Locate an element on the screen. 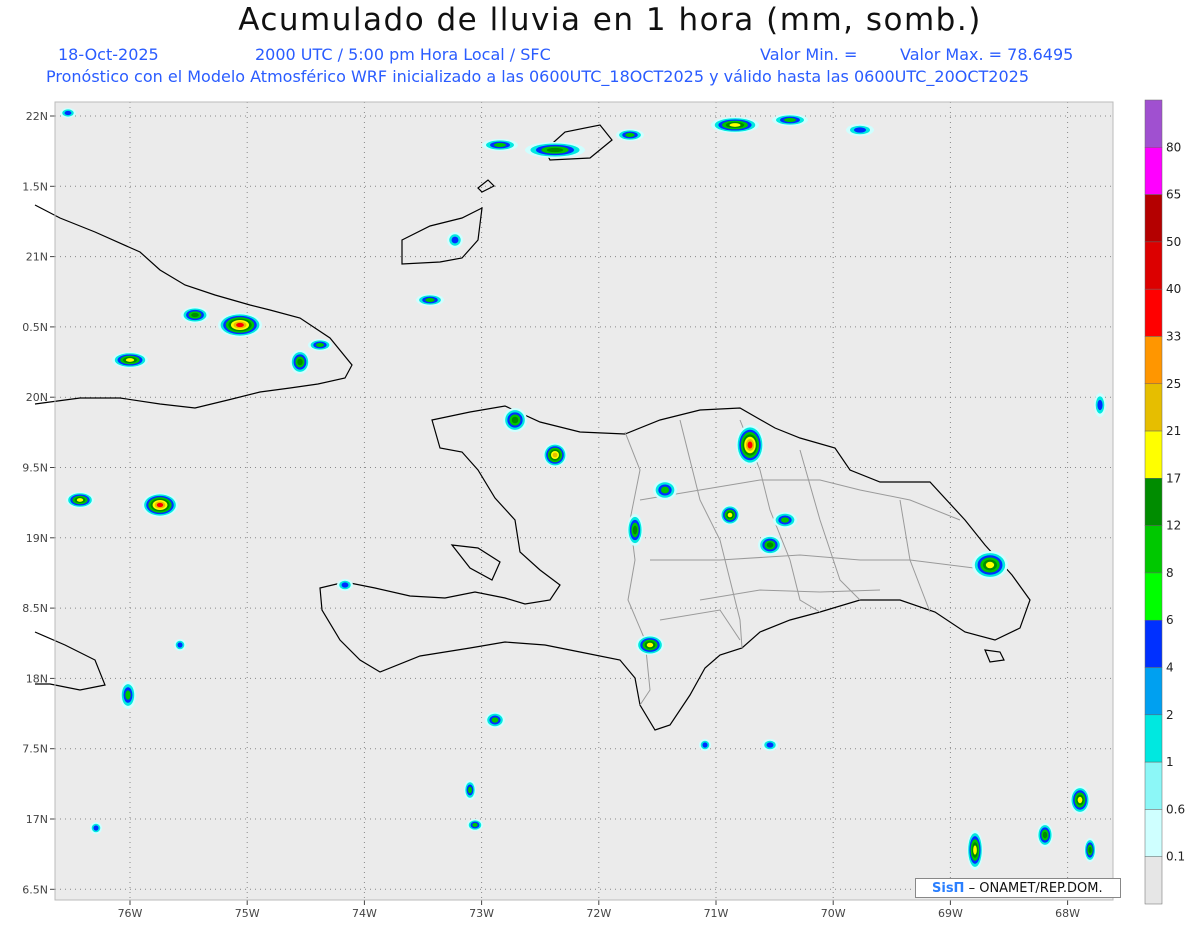  lon-label: 71W is located at coordinates (716, 913).